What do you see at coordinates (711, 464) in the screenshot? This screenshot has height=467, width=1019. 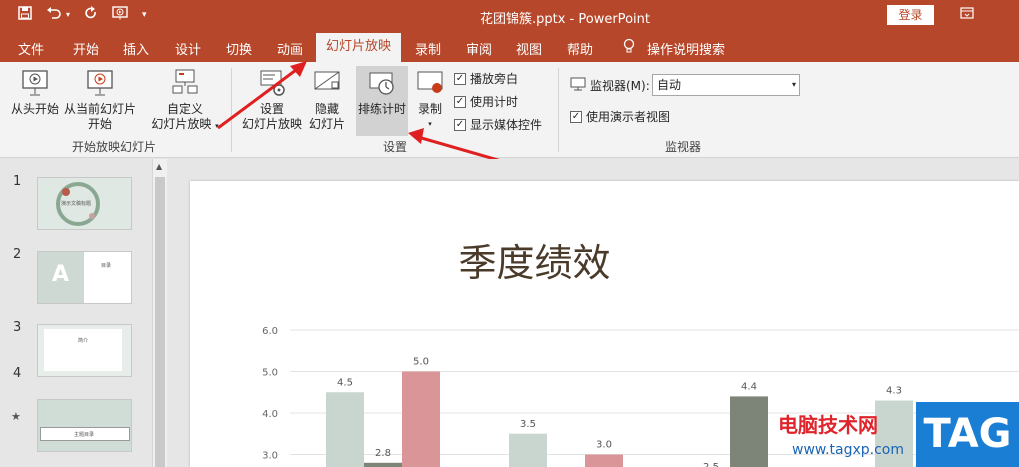 I see `data-label: 2.5` at bounding box center [711, 464].